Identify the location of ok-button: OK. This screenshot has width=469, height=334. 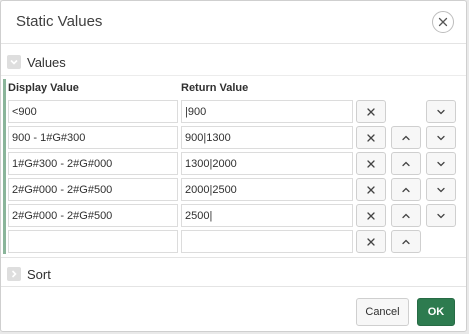
(436, 312).